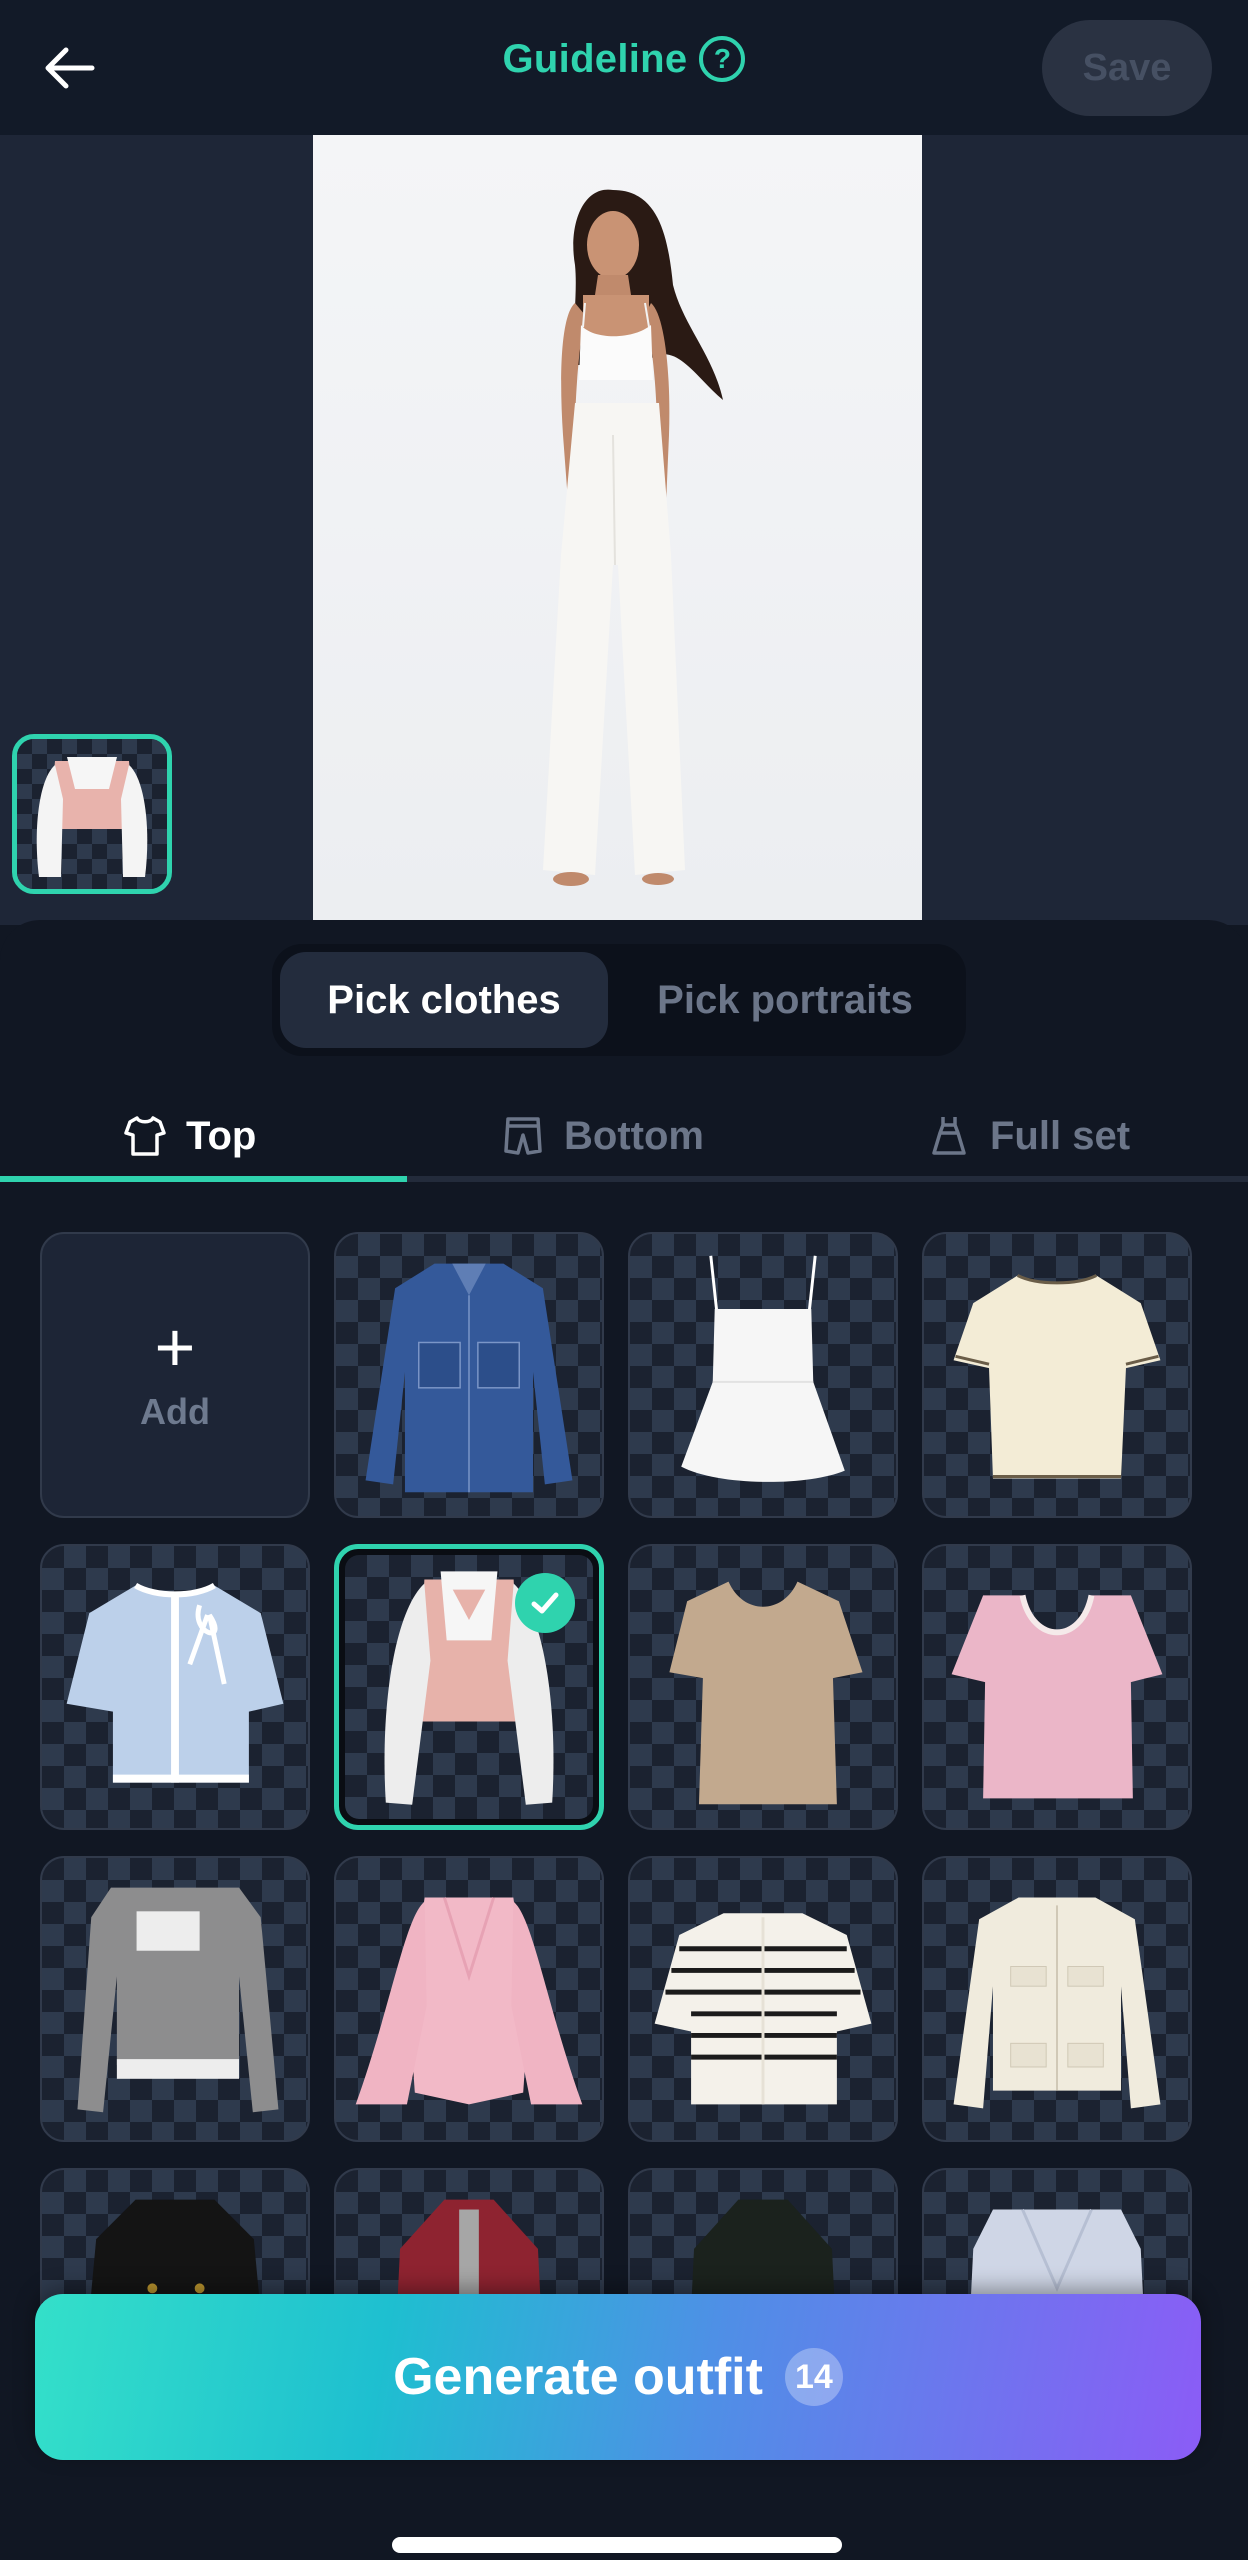  I want to click on blouse-thumbnail, so click(92, 817).